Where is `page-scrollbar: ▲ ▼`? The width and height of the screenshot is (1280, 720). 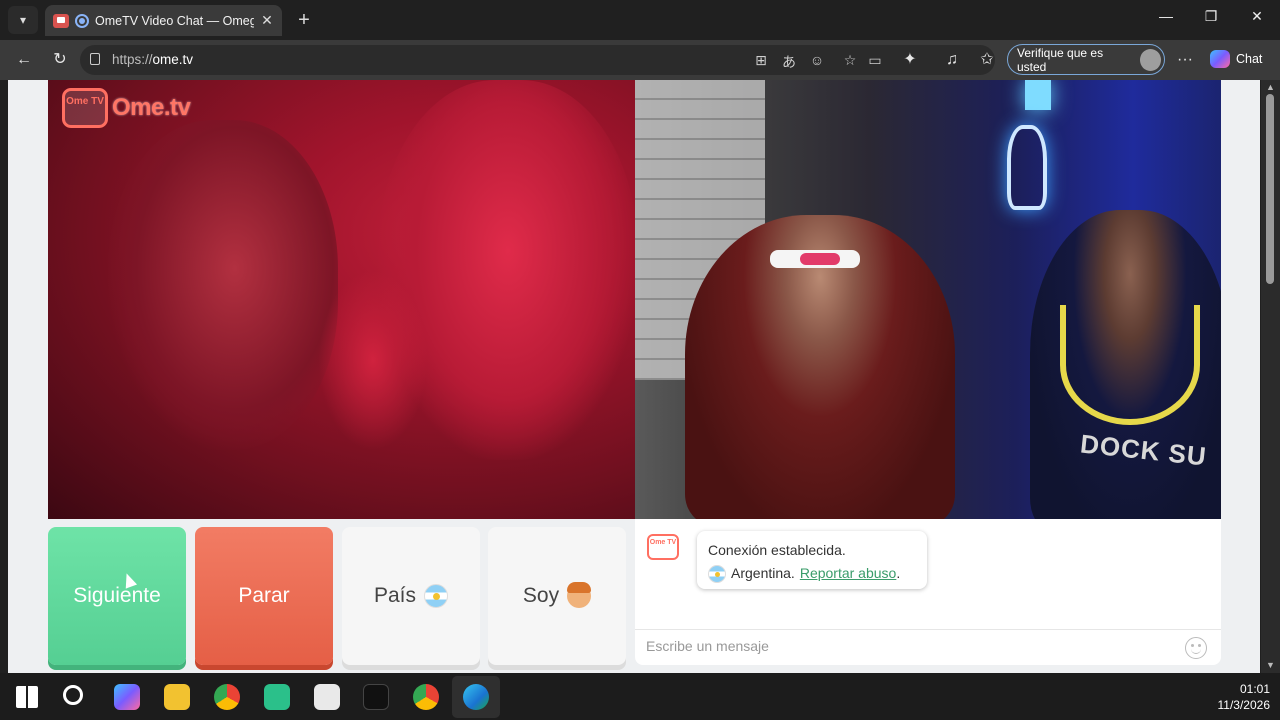 page-scrollbar: ▲ ▼ is located at coordinates (1270, 376).